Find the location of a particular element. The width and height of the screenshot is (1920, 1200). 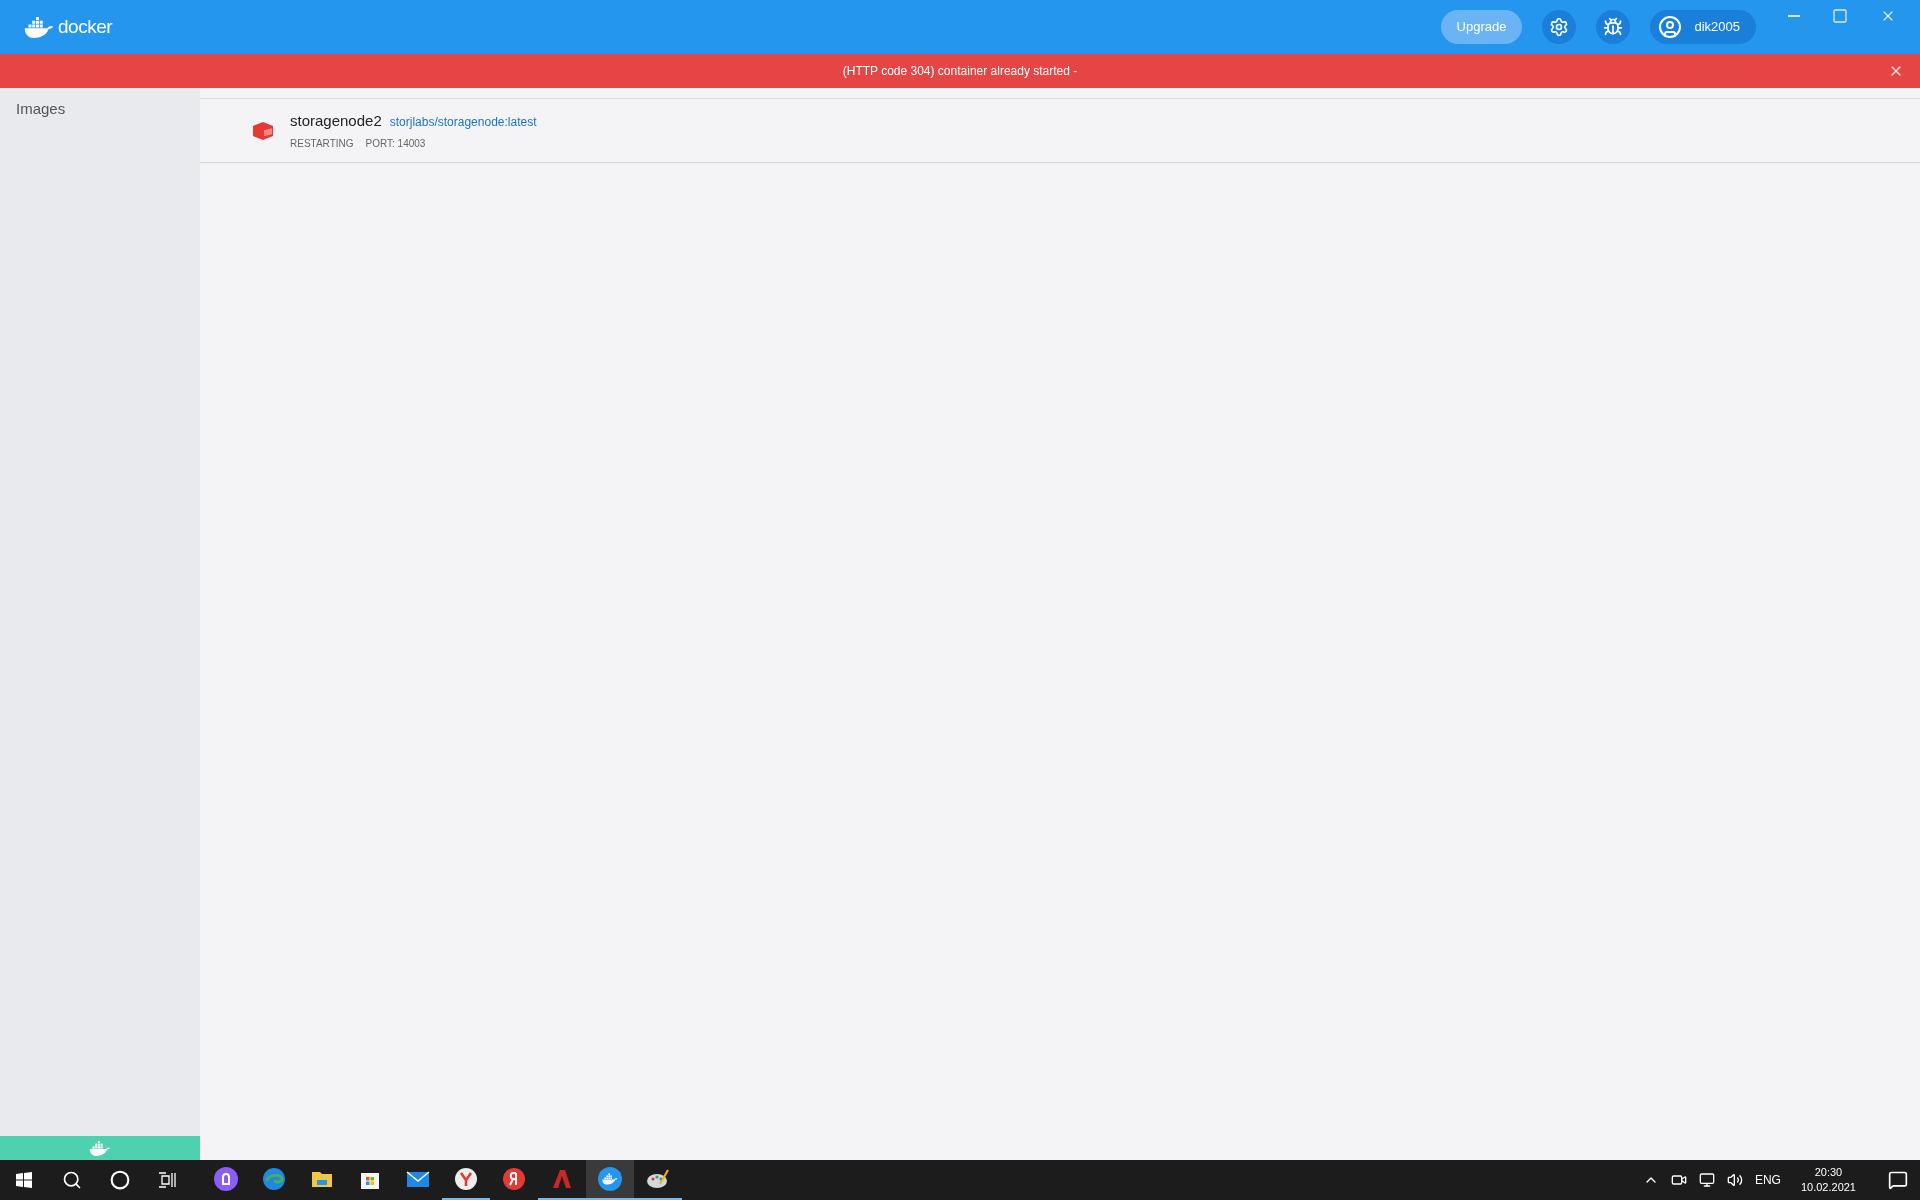

search-icon is located at coordinates (72, 1180).